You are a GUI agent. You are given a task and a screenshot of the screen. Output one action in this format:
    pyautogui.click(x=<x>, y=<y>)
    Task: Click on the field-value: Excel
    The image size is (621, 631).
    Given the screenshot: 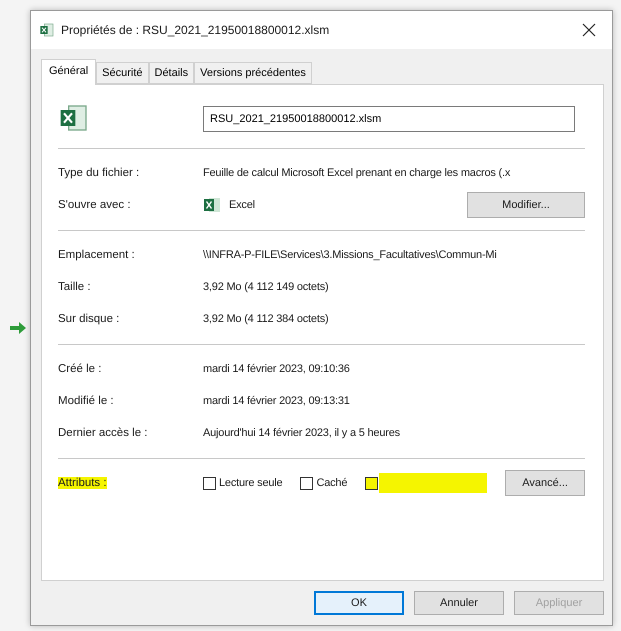 What is the action you would take?
    pyautogui.click(x=242, y=205)
    